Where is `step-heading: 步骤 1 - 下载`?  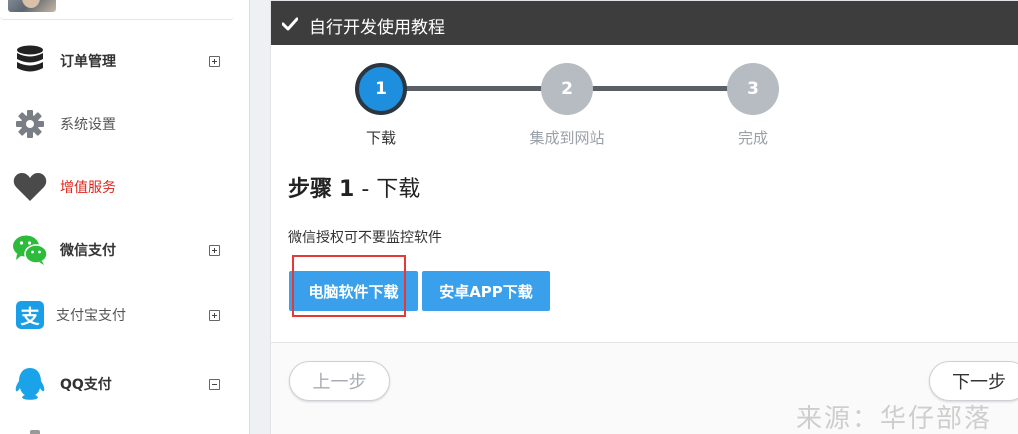 step-heading: 步骤 1 - 下载 is located at coordinates (354, 187).